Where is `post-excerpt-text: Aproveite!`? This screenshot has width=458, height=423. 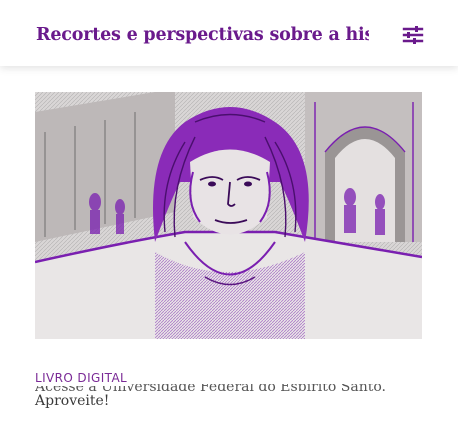
post-excerpt-text: Aproveite! is located at coordinates (72, 401).